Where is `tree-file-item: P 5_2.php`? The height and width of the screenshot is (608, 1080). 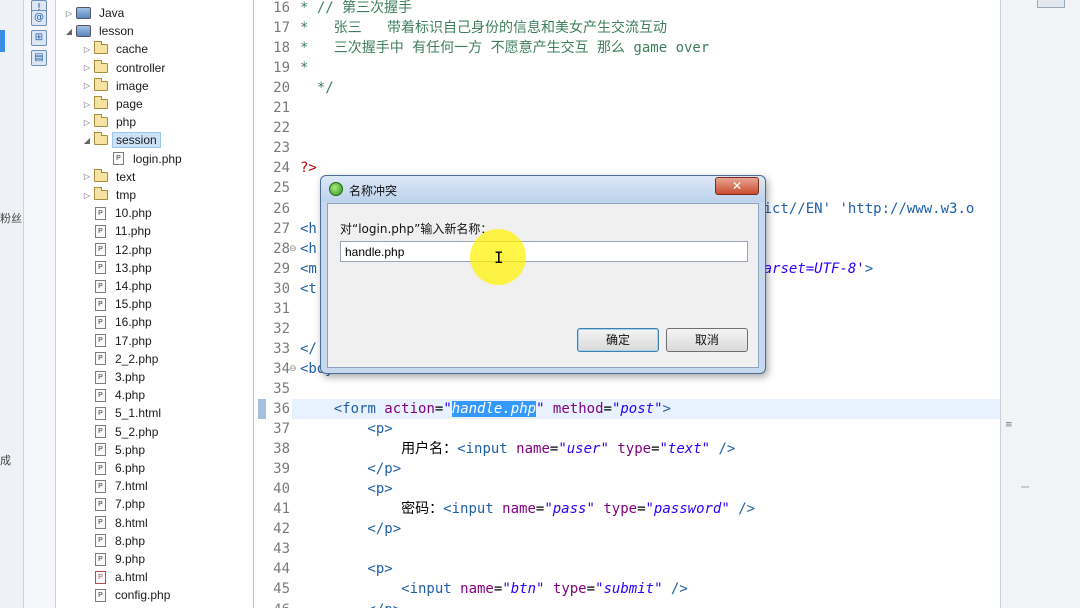 tree-file-item: P 5_2.php is located at coordinates (122, 432).